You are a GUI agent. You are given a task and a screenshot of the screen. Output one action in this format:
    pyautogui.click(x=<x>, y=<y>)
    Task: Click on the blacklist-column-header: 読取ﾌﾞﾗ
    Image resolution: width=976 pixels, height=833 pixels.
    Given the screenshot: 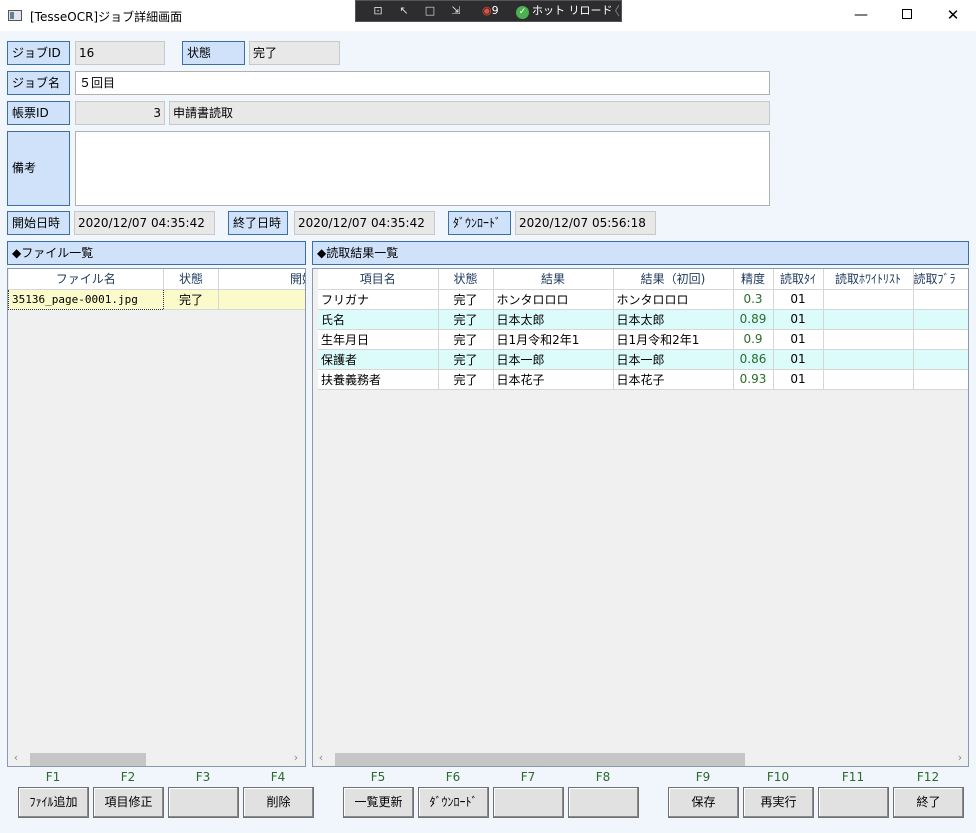 What is the action you would take?
    pyautogui.click(x=940, y=279)
    